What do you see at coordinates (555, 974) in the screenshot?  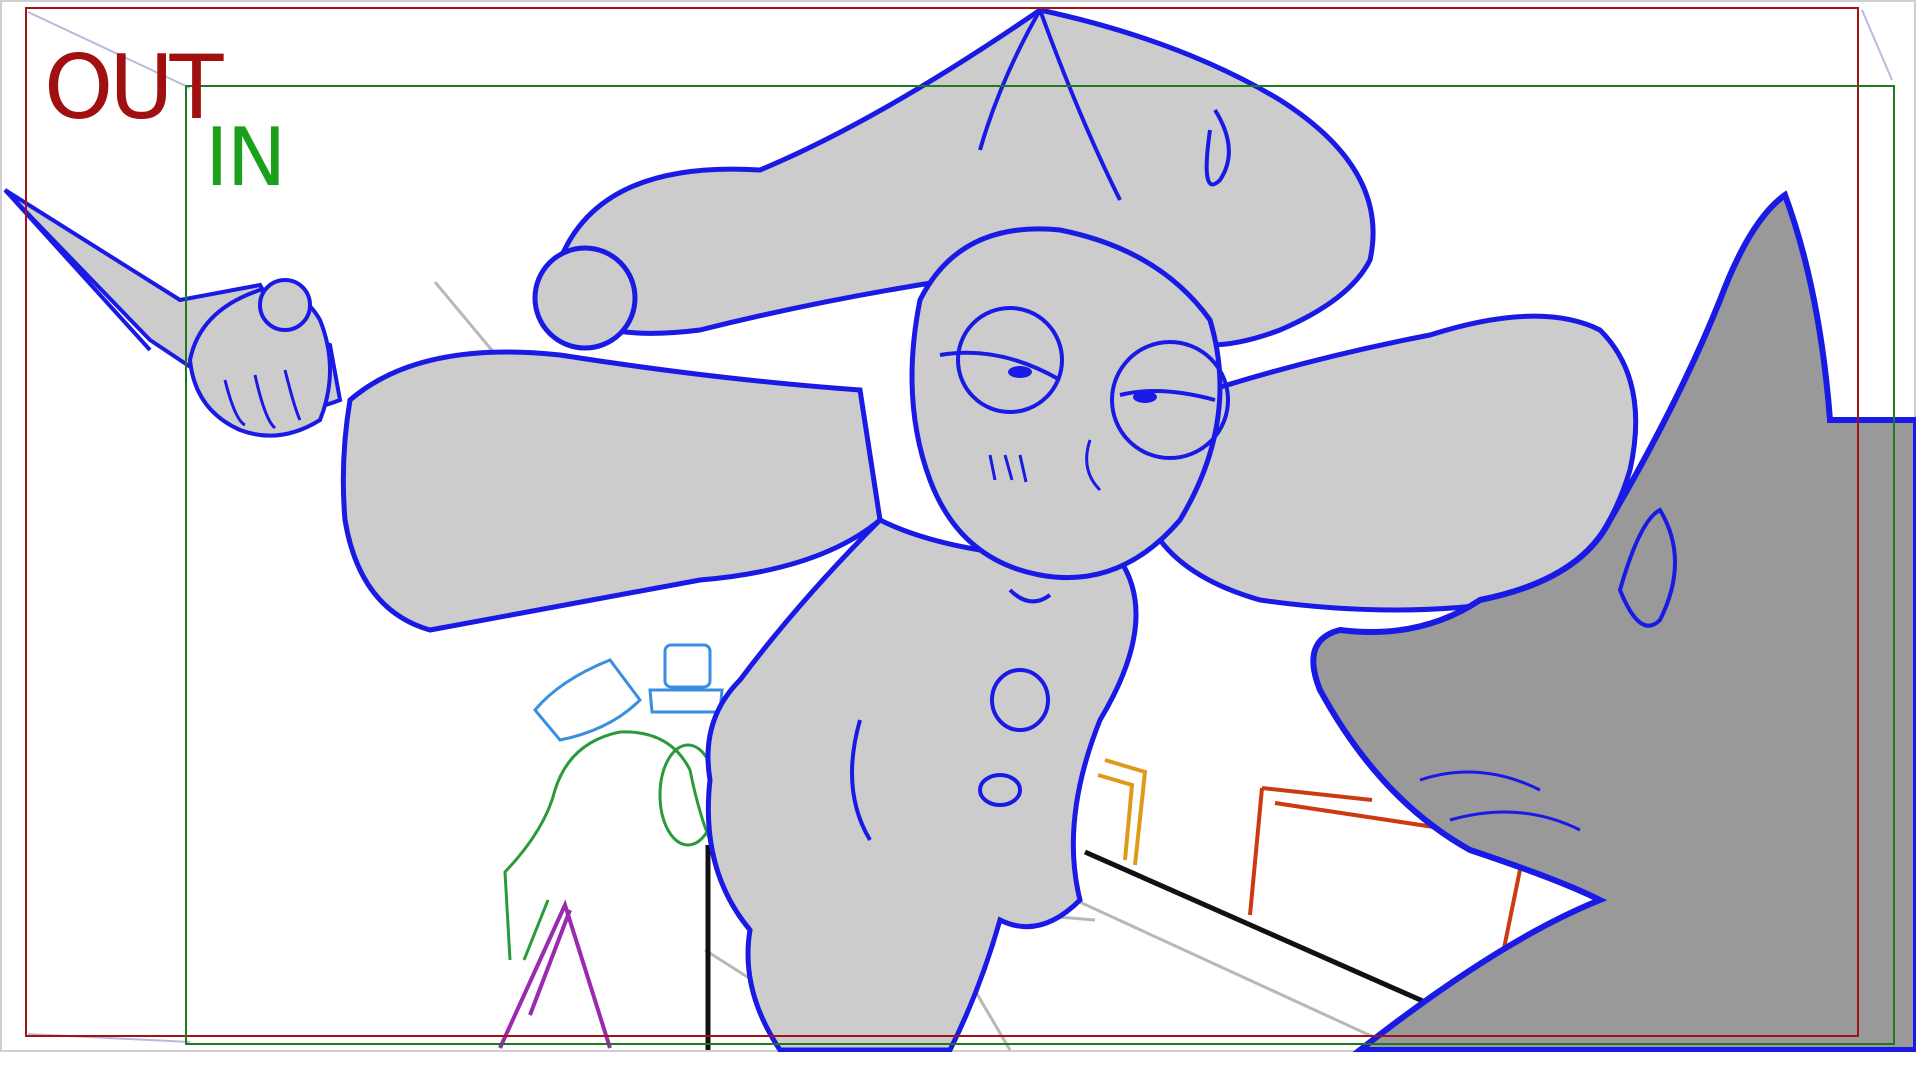 I see `background-cone` at bounding box center [555, 974].